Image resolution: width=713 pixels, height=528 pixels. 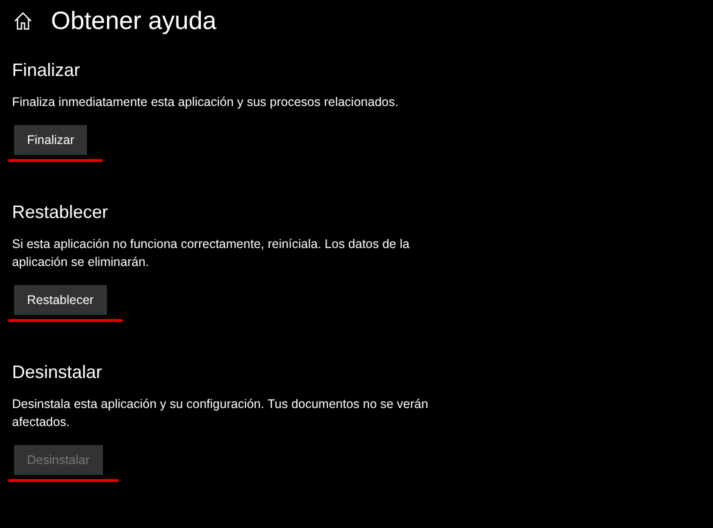 What do you see at coordinates (61, 212) in the screenshot?
I see `section-heading: Restablecer` at bounding box center [61, 212].